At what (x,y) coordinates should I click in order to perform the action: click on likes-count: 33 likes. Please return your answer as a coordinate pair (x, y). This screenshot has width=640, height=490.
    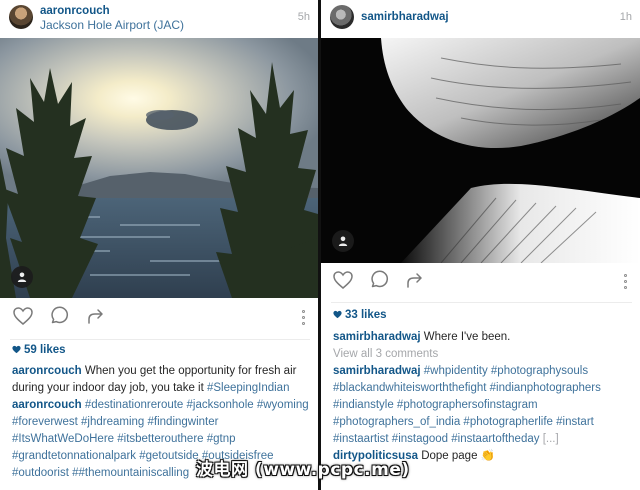
    Looking at the image, I should click on (360, 315).